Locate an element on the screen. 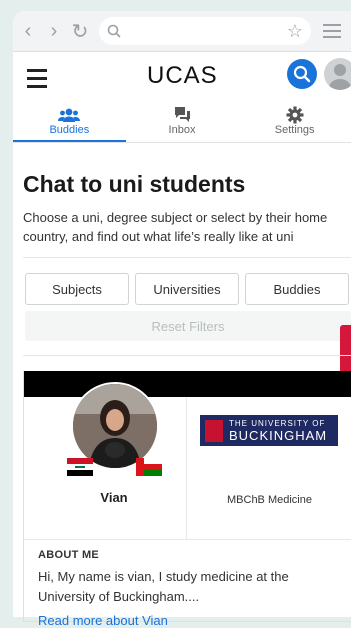 This screenshot has width=351, height=628. read-more-link: Read more about Vian is located at coordinates (103, 620).